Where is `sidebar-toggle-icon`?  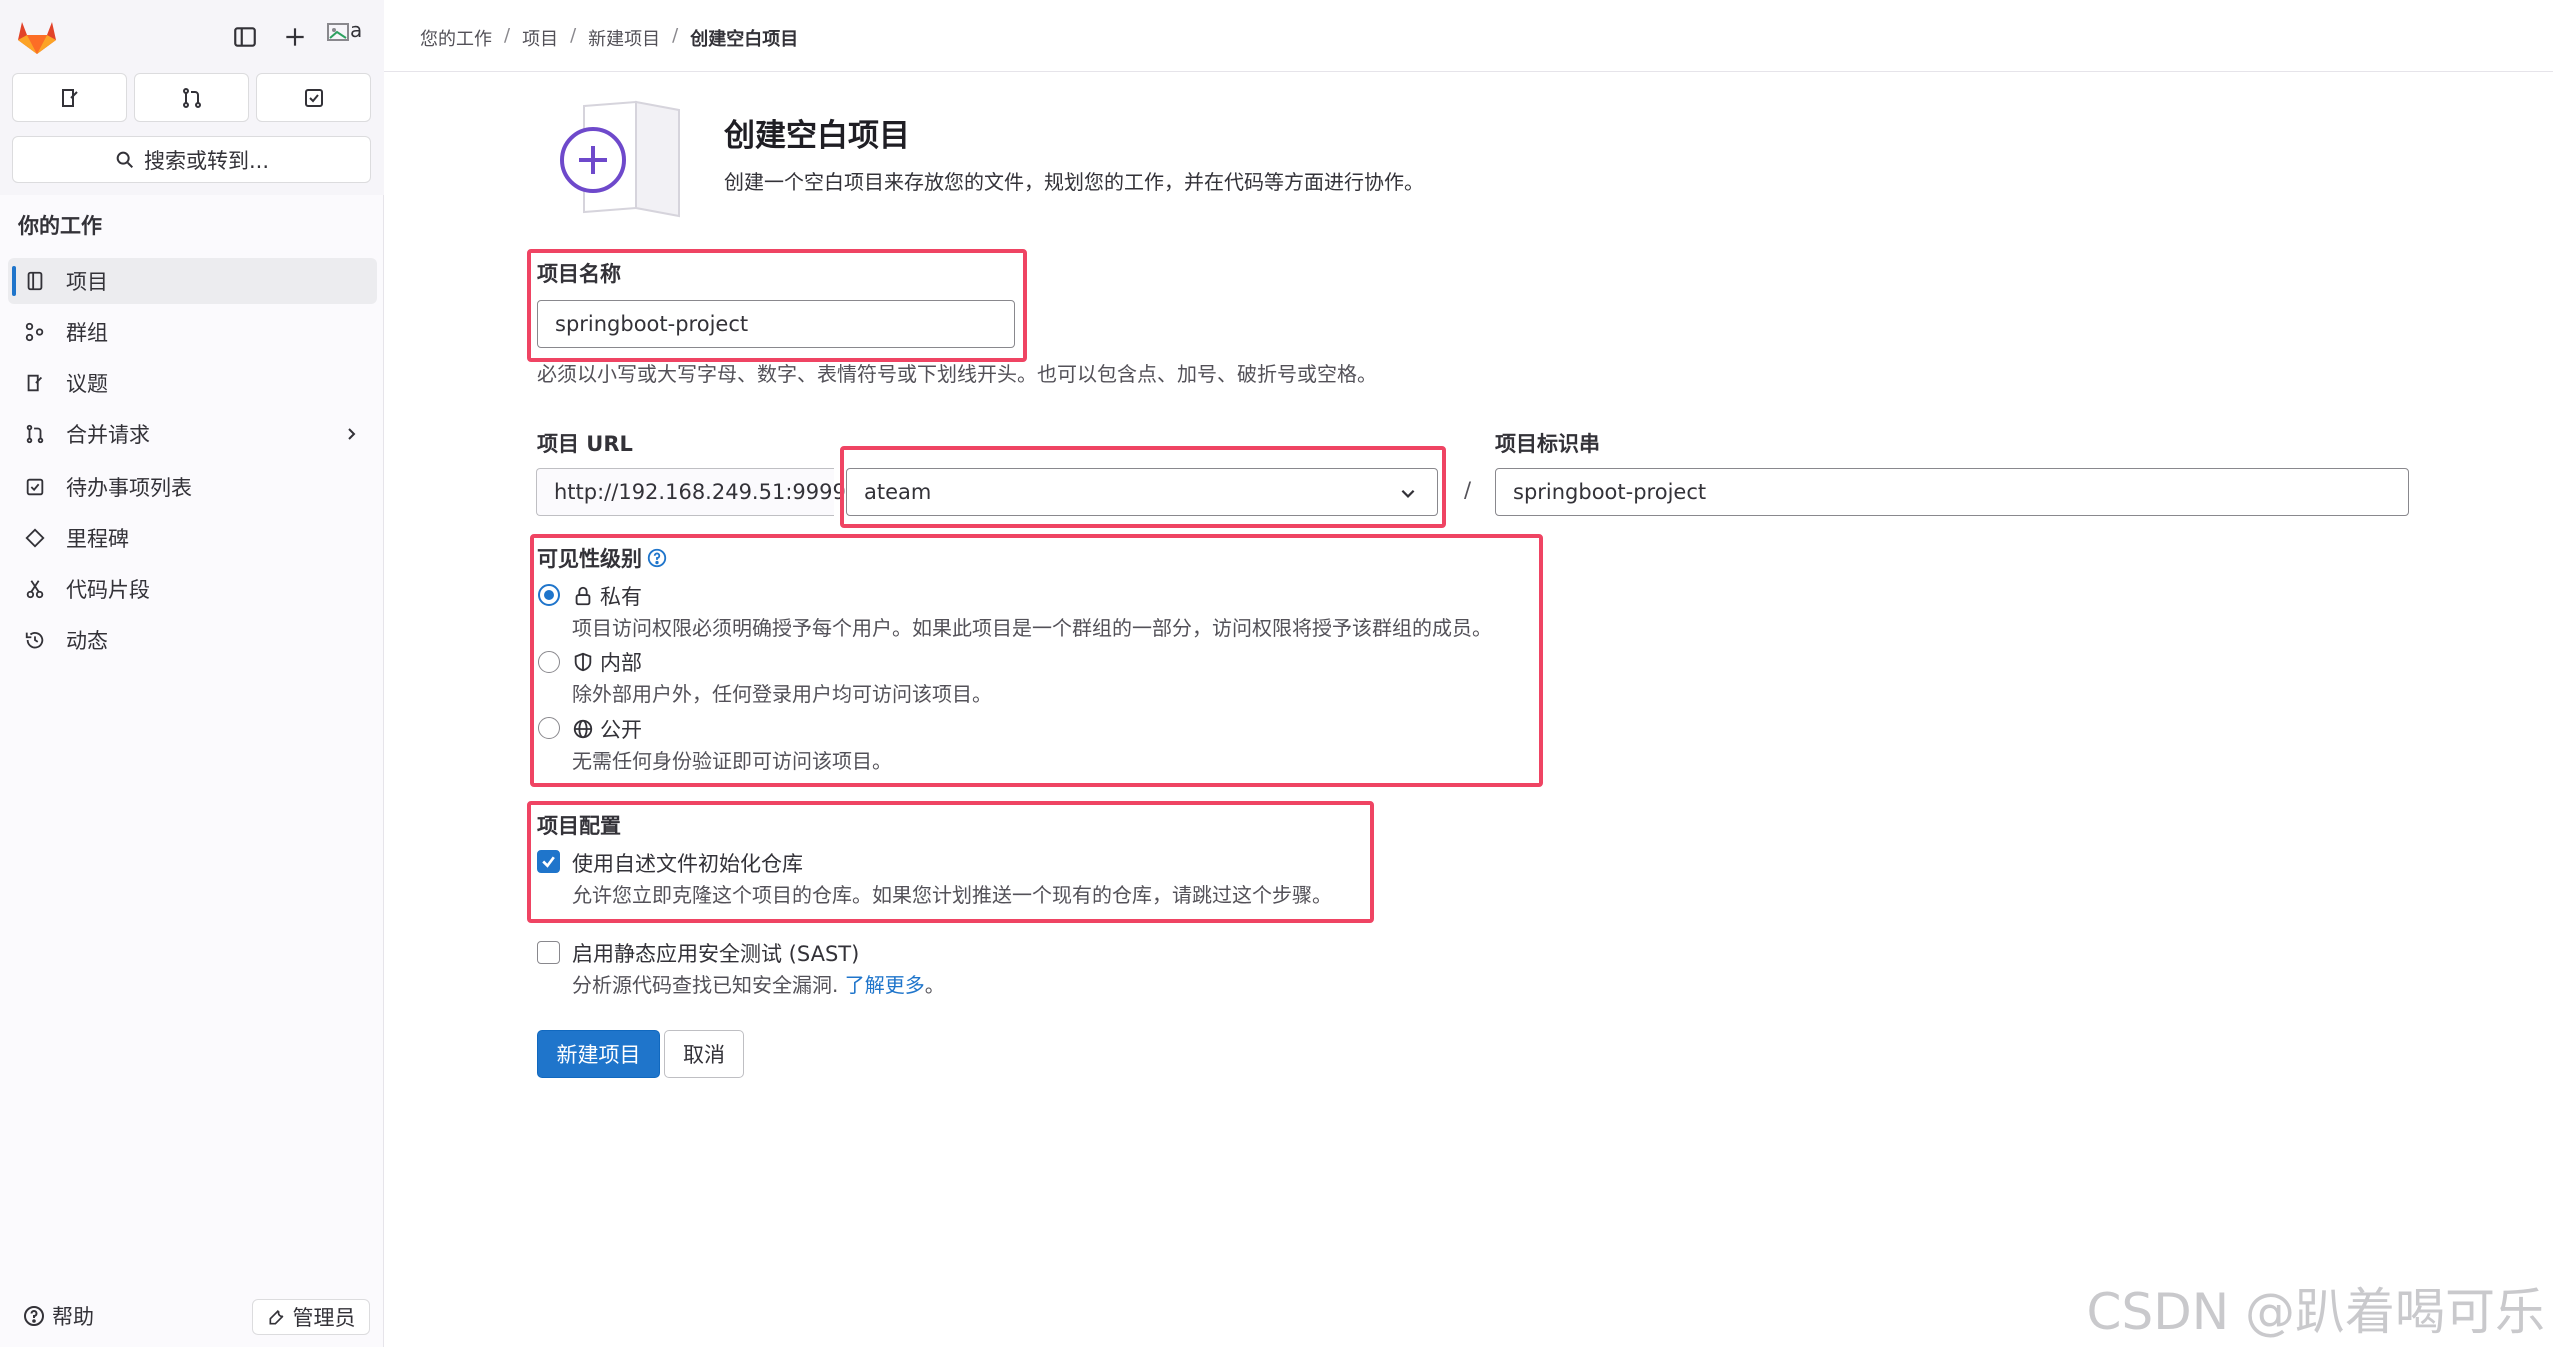 sidebar-toggle-icon is located at coordinates (245, 37).